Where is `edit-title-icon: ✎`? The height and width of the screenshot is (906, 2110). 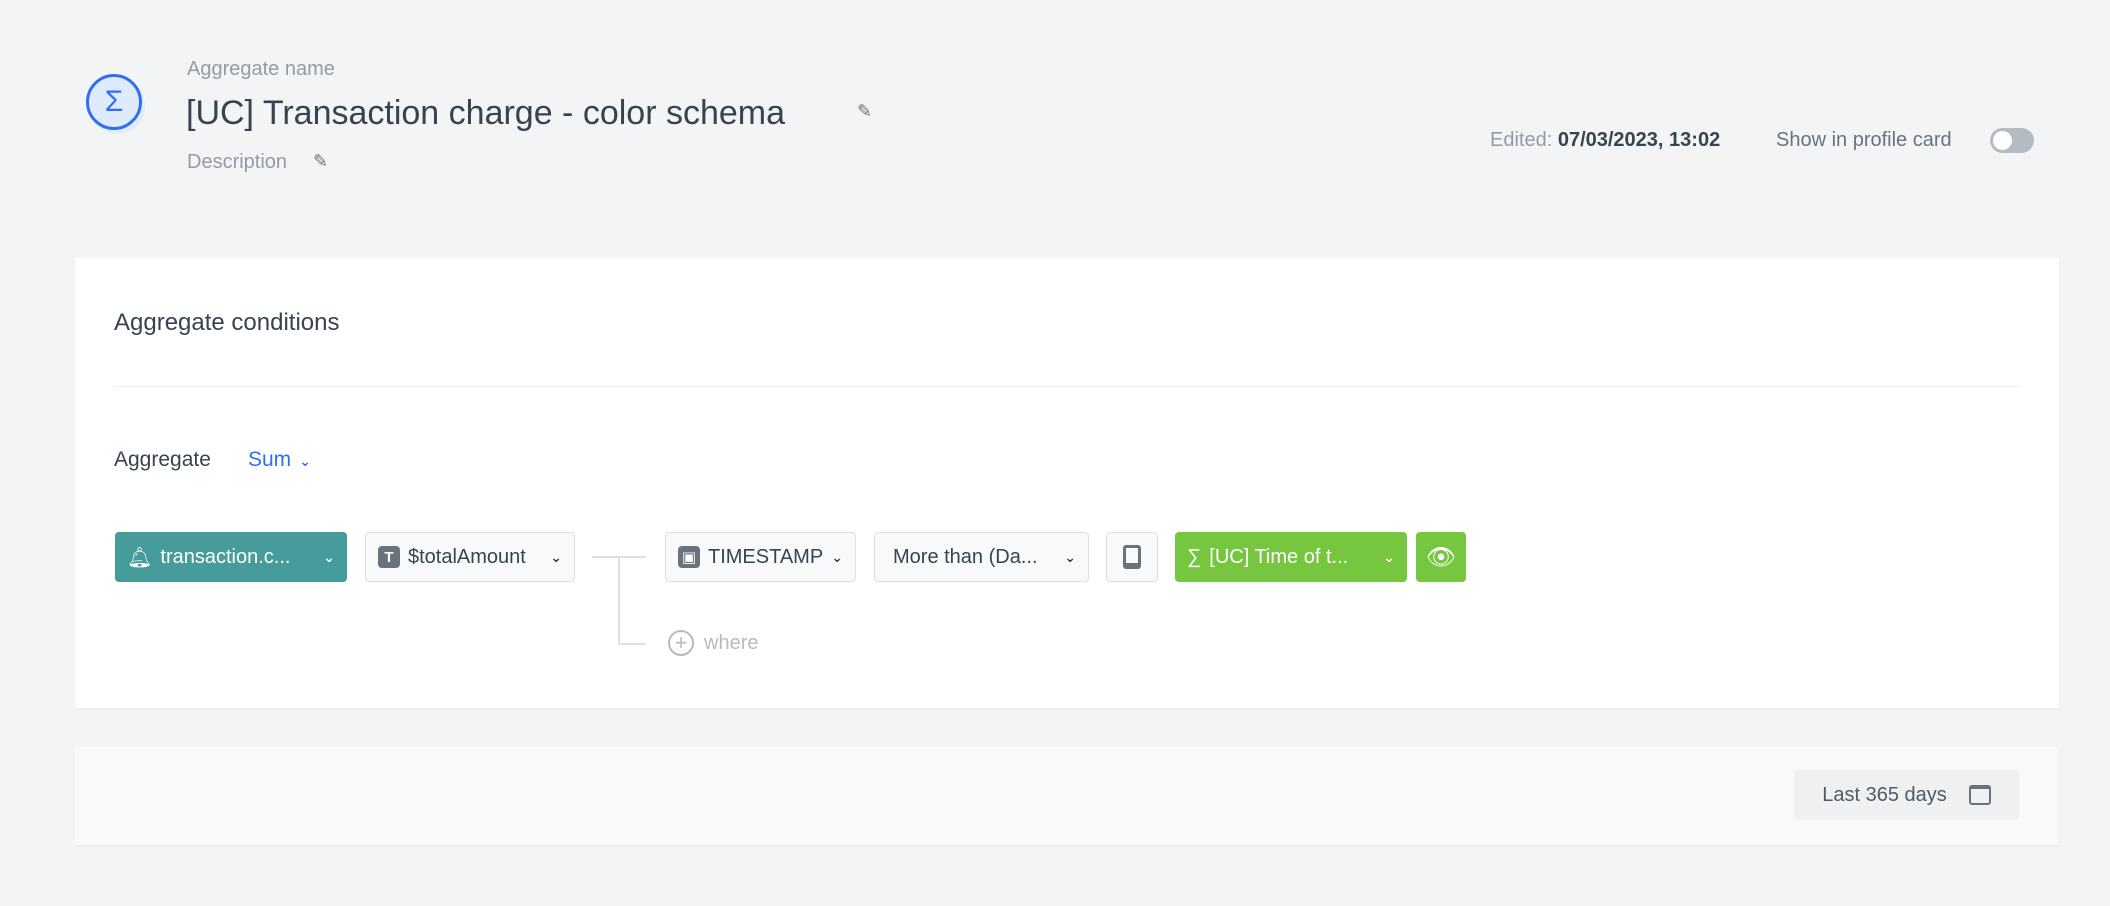
edit-title-icon: ✎ is located at coordinates (864, 111).